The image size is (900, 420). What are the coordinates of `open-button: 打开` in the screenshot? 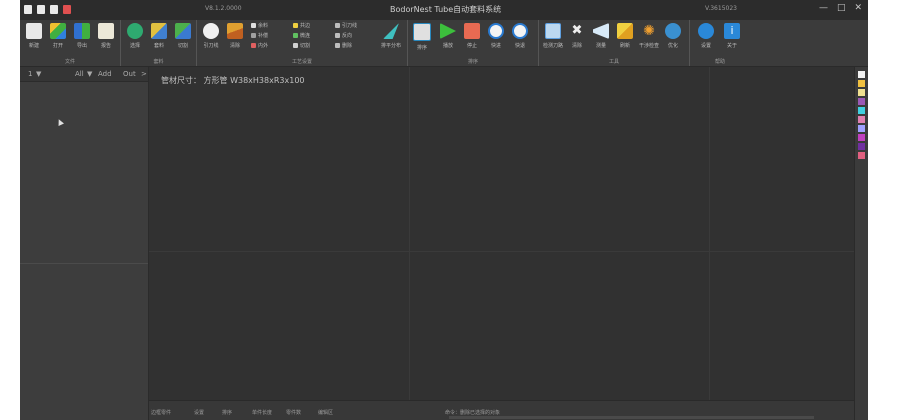 It's located at (58, 36).